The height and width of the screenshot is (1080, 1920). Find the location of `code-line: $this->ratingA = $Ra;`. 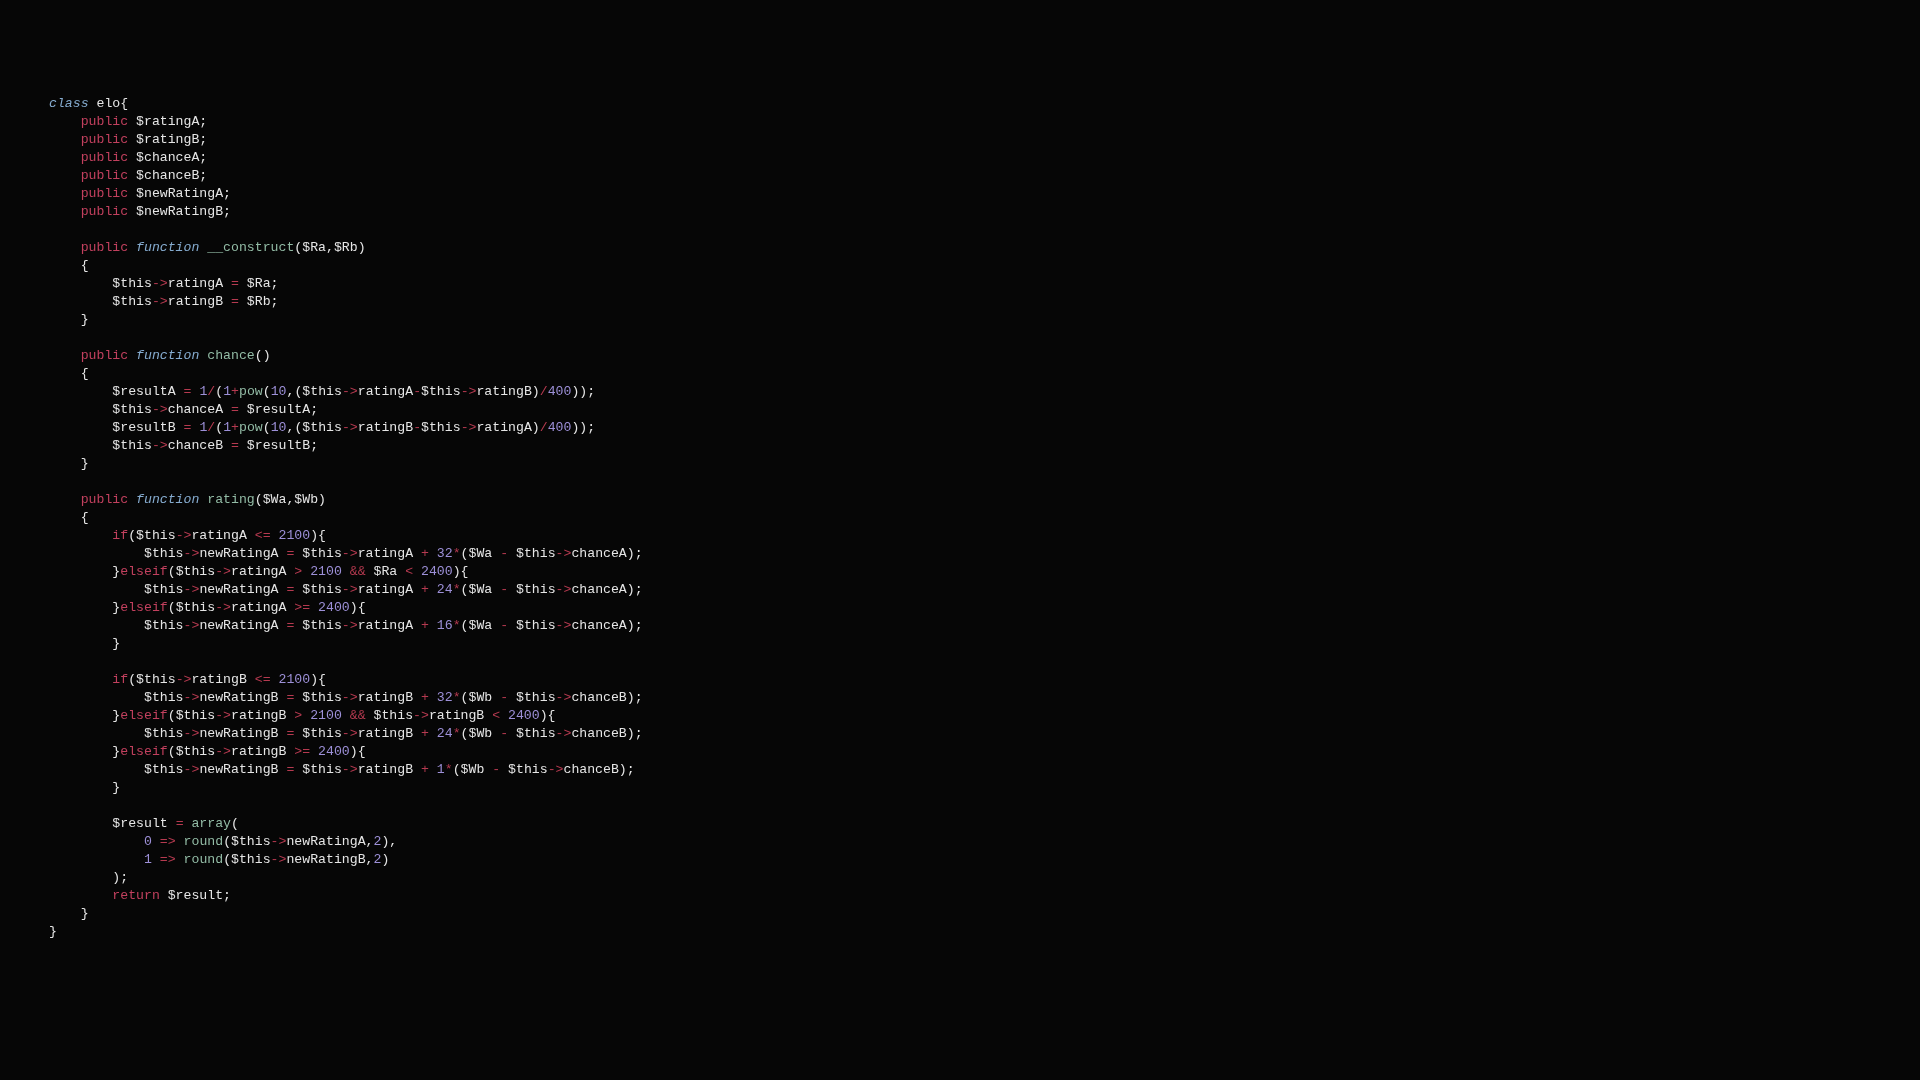

code-line: $this->ratingA = $Ra; is located at coordinates (195, 284).